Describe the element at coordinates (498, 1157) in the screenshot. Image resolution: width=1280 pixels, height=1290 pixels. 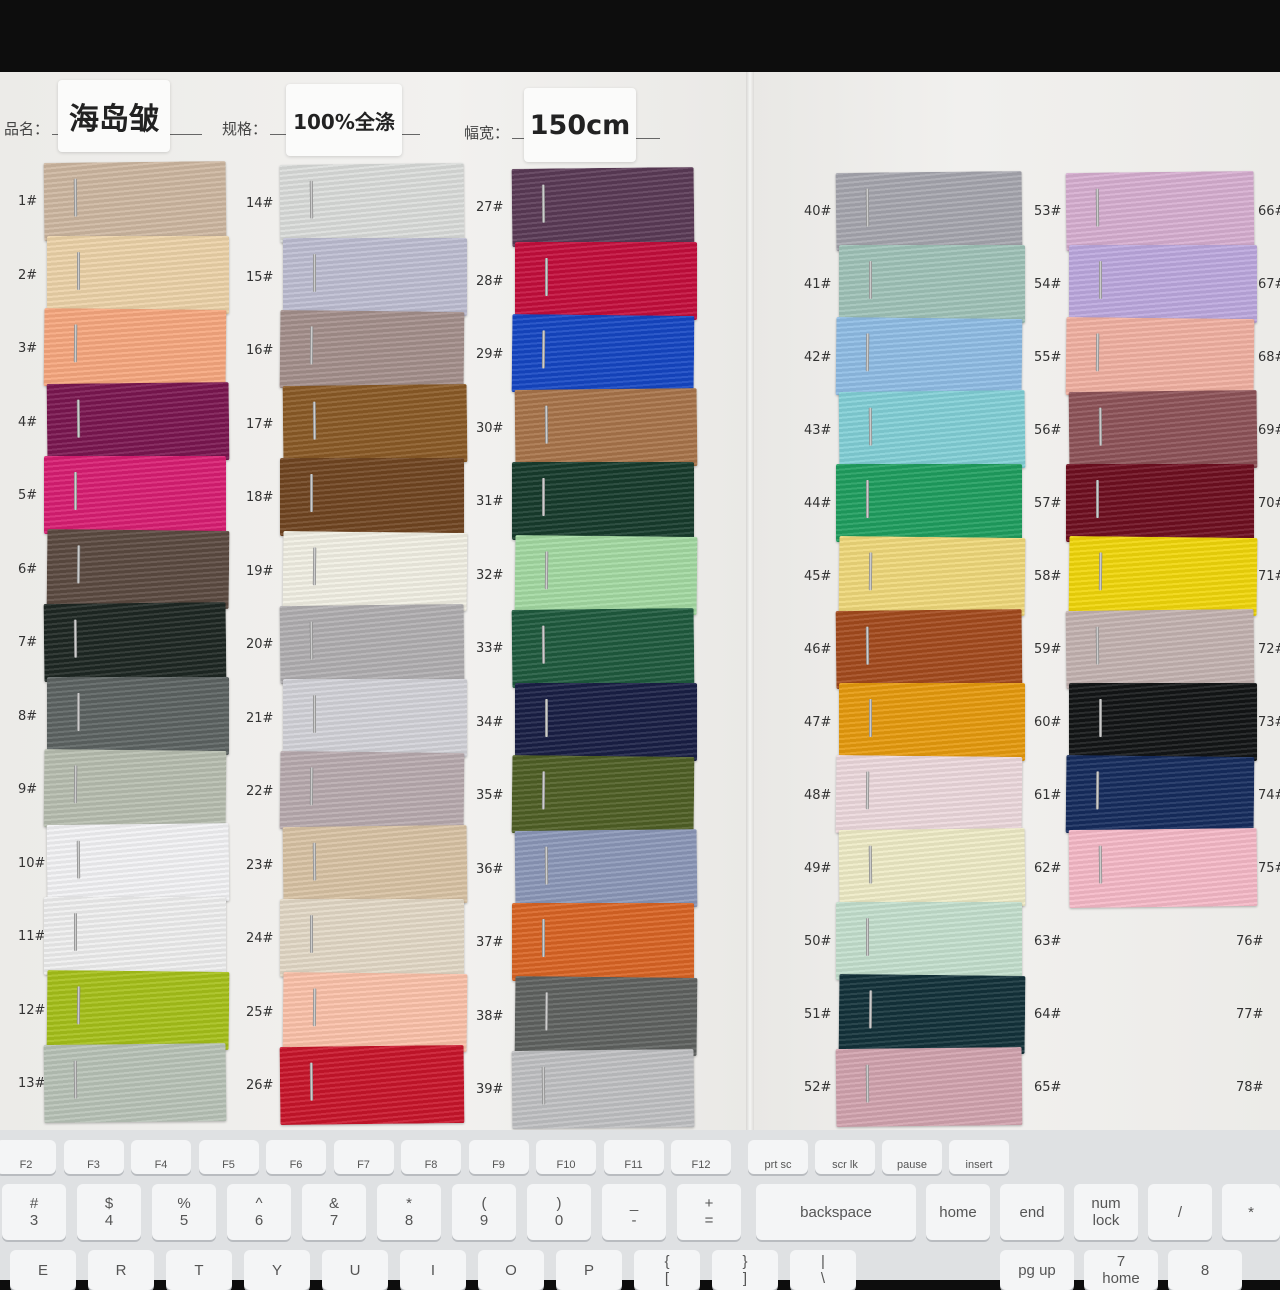
I see `keyboard-key: F9` at that location.